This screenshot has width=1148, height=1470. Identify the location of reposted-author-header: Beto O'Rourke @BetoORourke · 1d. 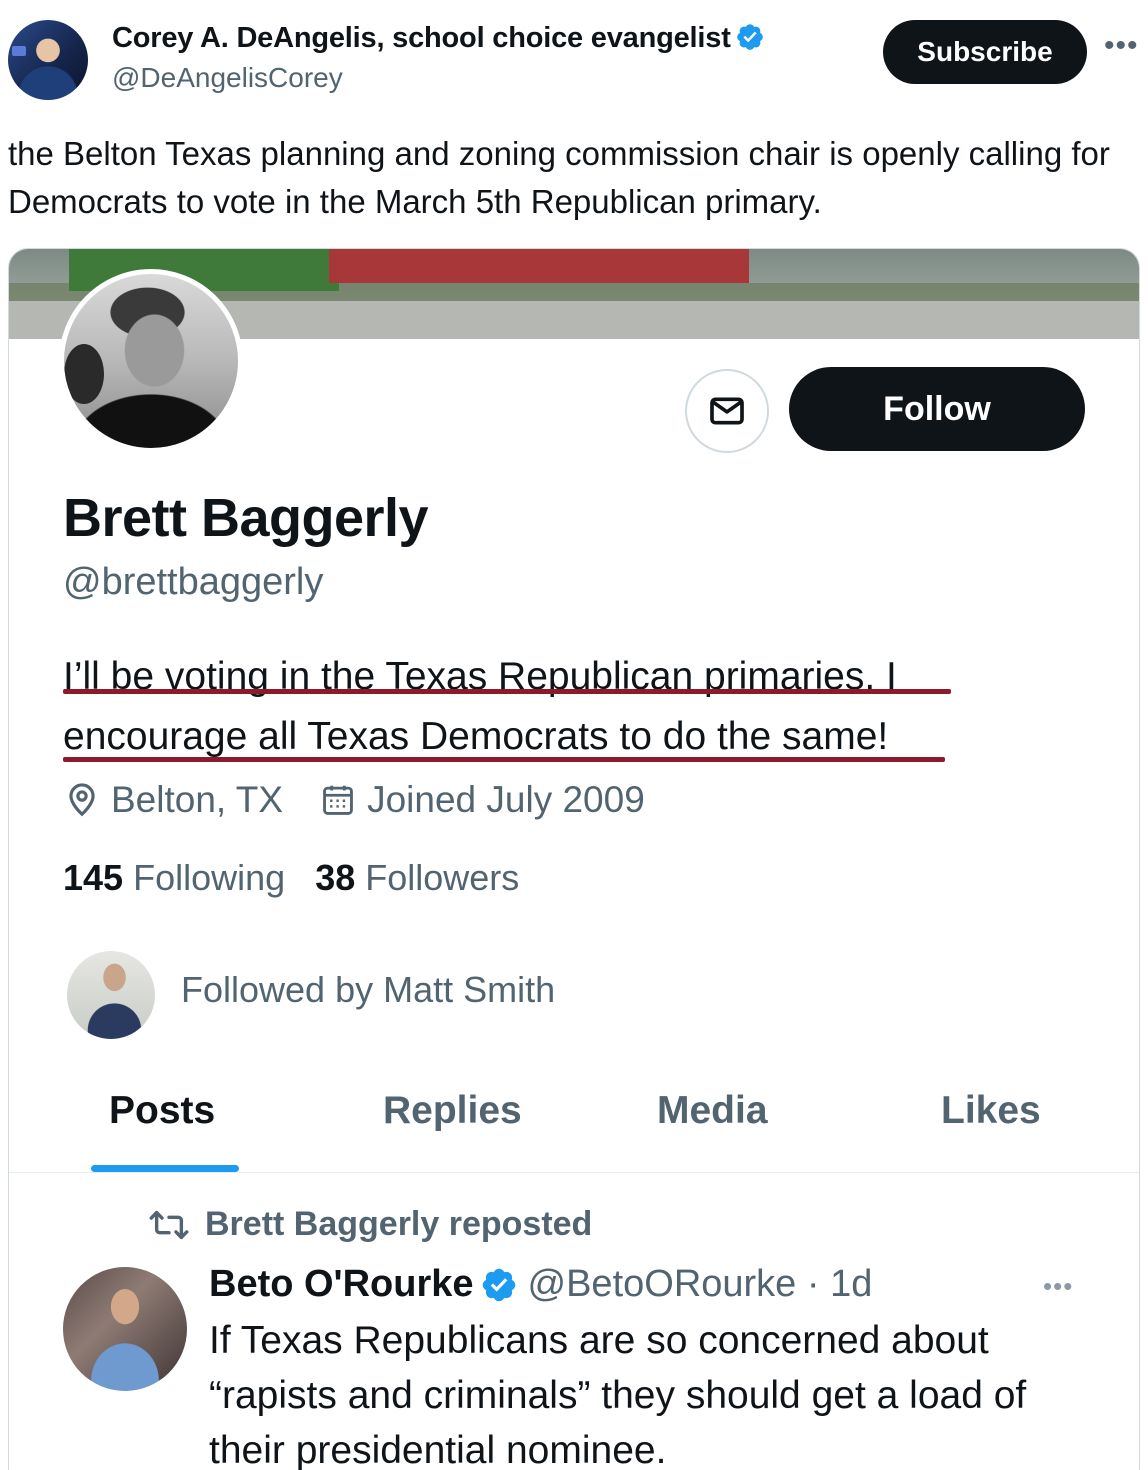
(540, 1284).